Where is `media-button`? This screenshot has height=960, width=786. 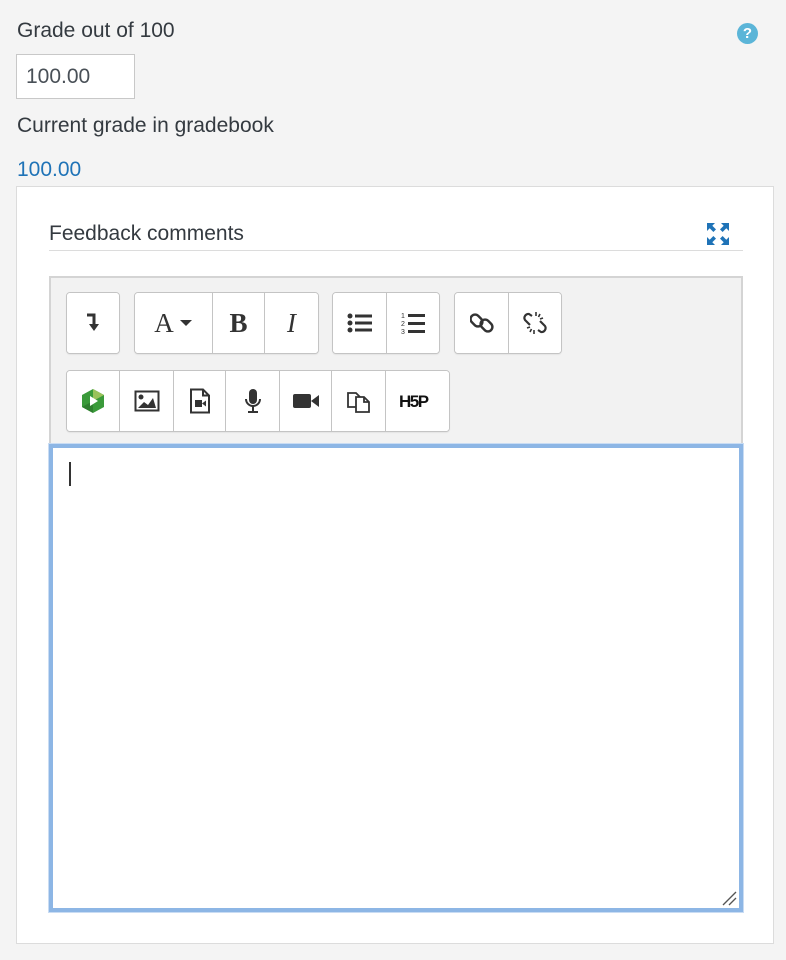
media-button is located at coordinates (200, 401).